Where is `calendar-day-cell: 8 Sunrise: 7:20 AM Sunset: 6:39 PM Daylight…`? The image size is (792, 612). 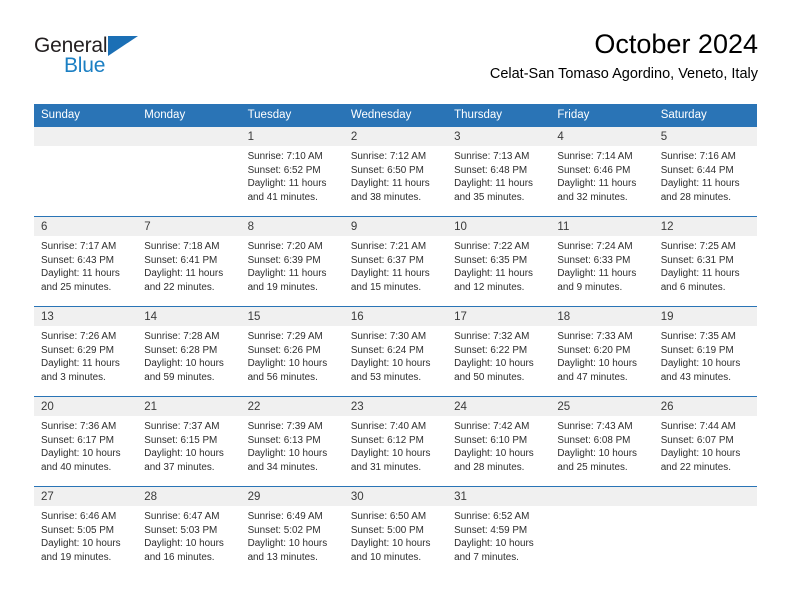 calendar-day-cell: 8 Sunrise: 7:20 AM Sunset: 6:39 PM Daylight… is located at coordinates (292, 261).